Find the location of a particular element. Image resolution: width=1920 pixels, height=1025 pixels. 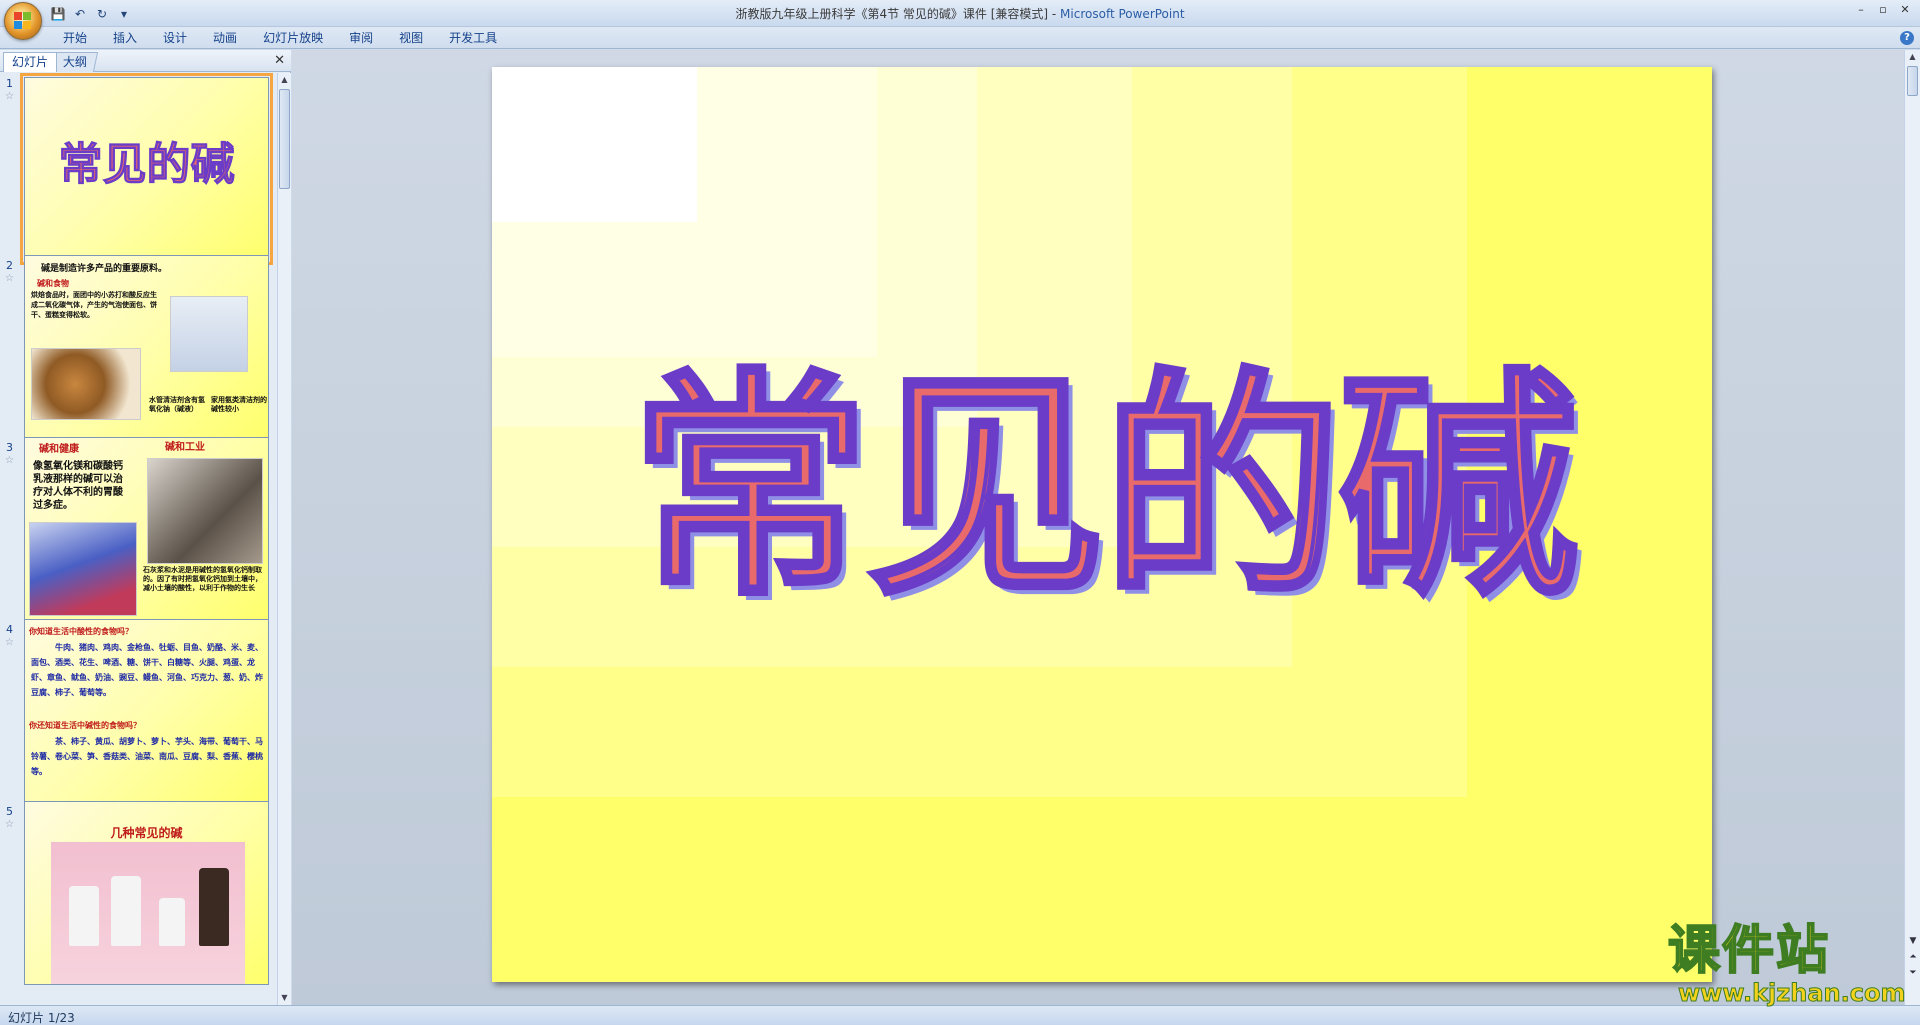

thumbnail-row: 1 ☆ 常见的碱 is located at coordinates (138, 169).